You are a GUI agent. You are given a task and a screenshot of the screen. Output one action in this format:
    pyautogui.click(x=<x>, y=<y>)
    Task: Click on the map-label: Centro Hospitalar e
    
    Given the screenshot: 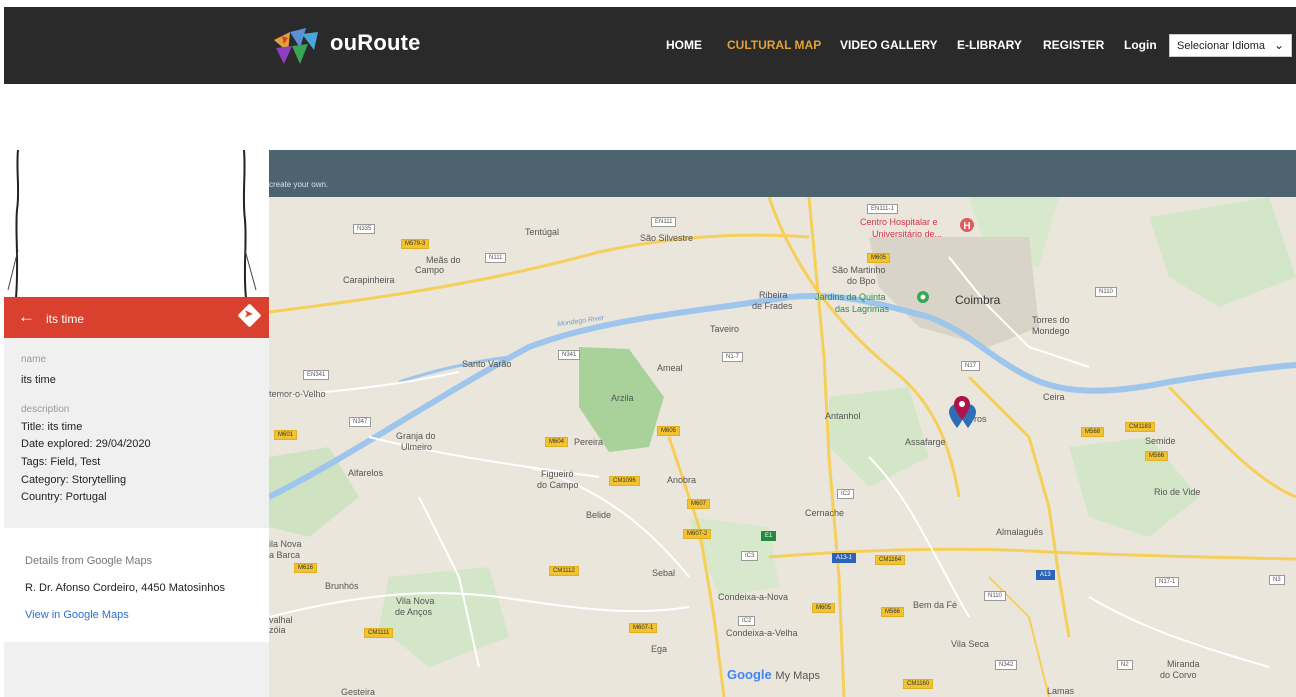 What is the action you would take?
    pyautogui.click(x=899, y=222)
    